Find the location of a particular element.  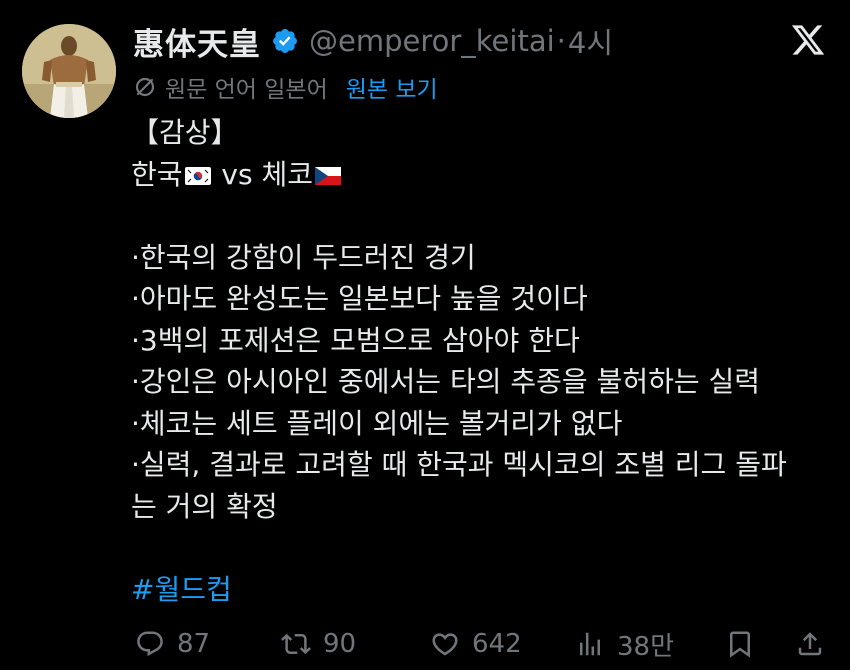

like-count: 642 is located at coordinates (497, 644).